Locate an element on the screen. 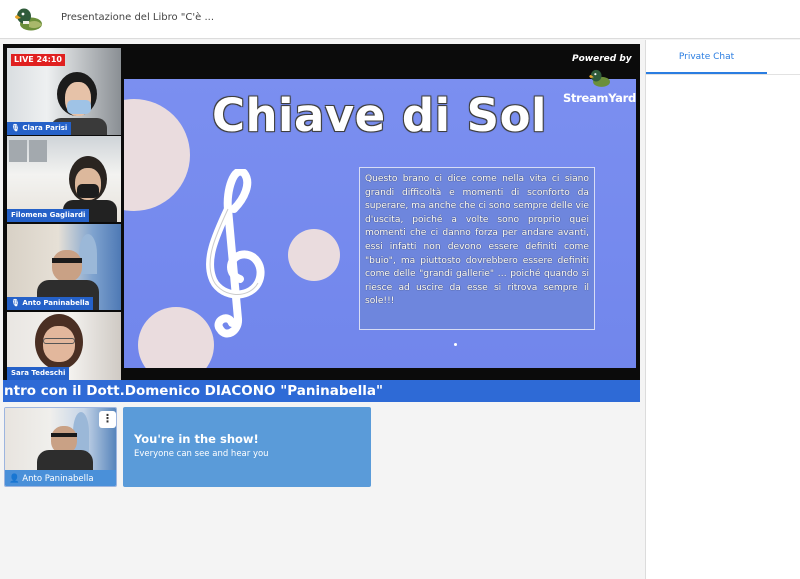 The width and height of the screenshot is (800, 579). participant-tile: Sara Tedeschi is located at coordinates (64, 346).